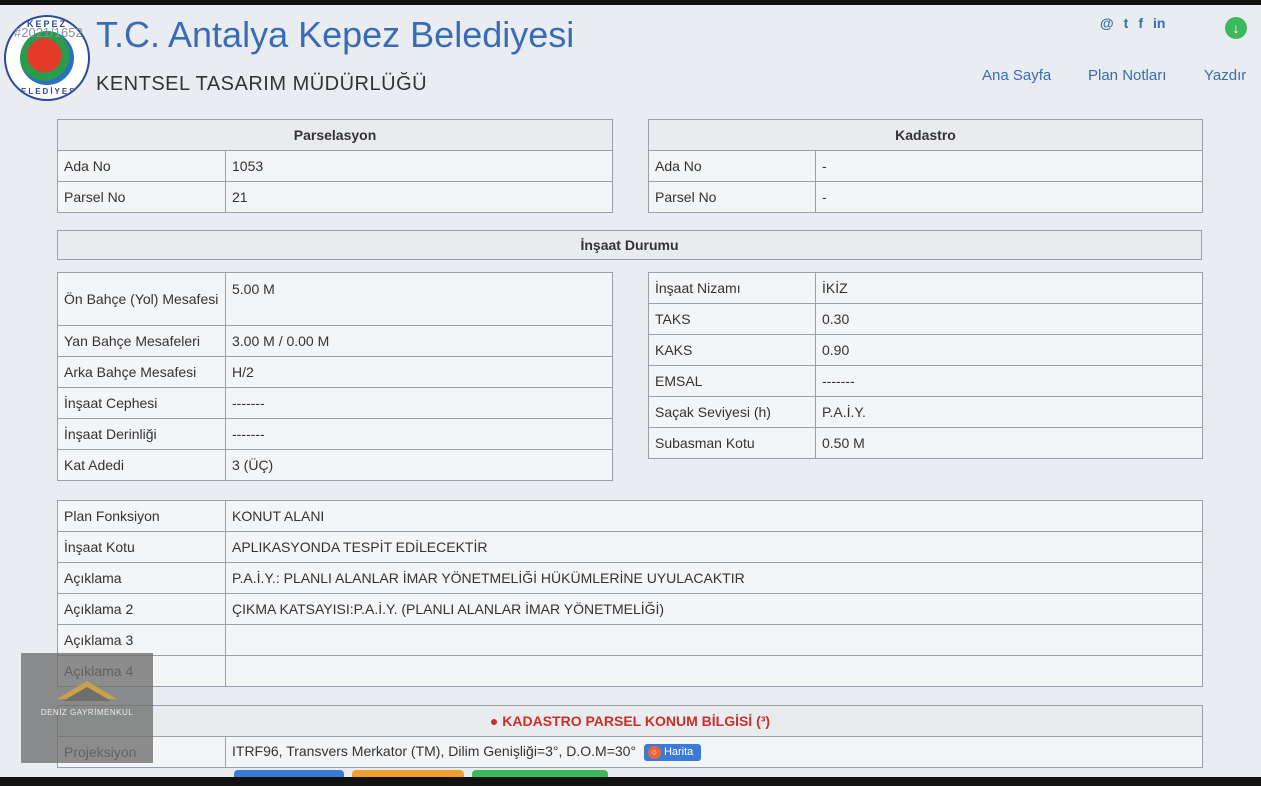 The image size is (1261, 786). I want to click on row-value: 0.90, so click(1009, 350).